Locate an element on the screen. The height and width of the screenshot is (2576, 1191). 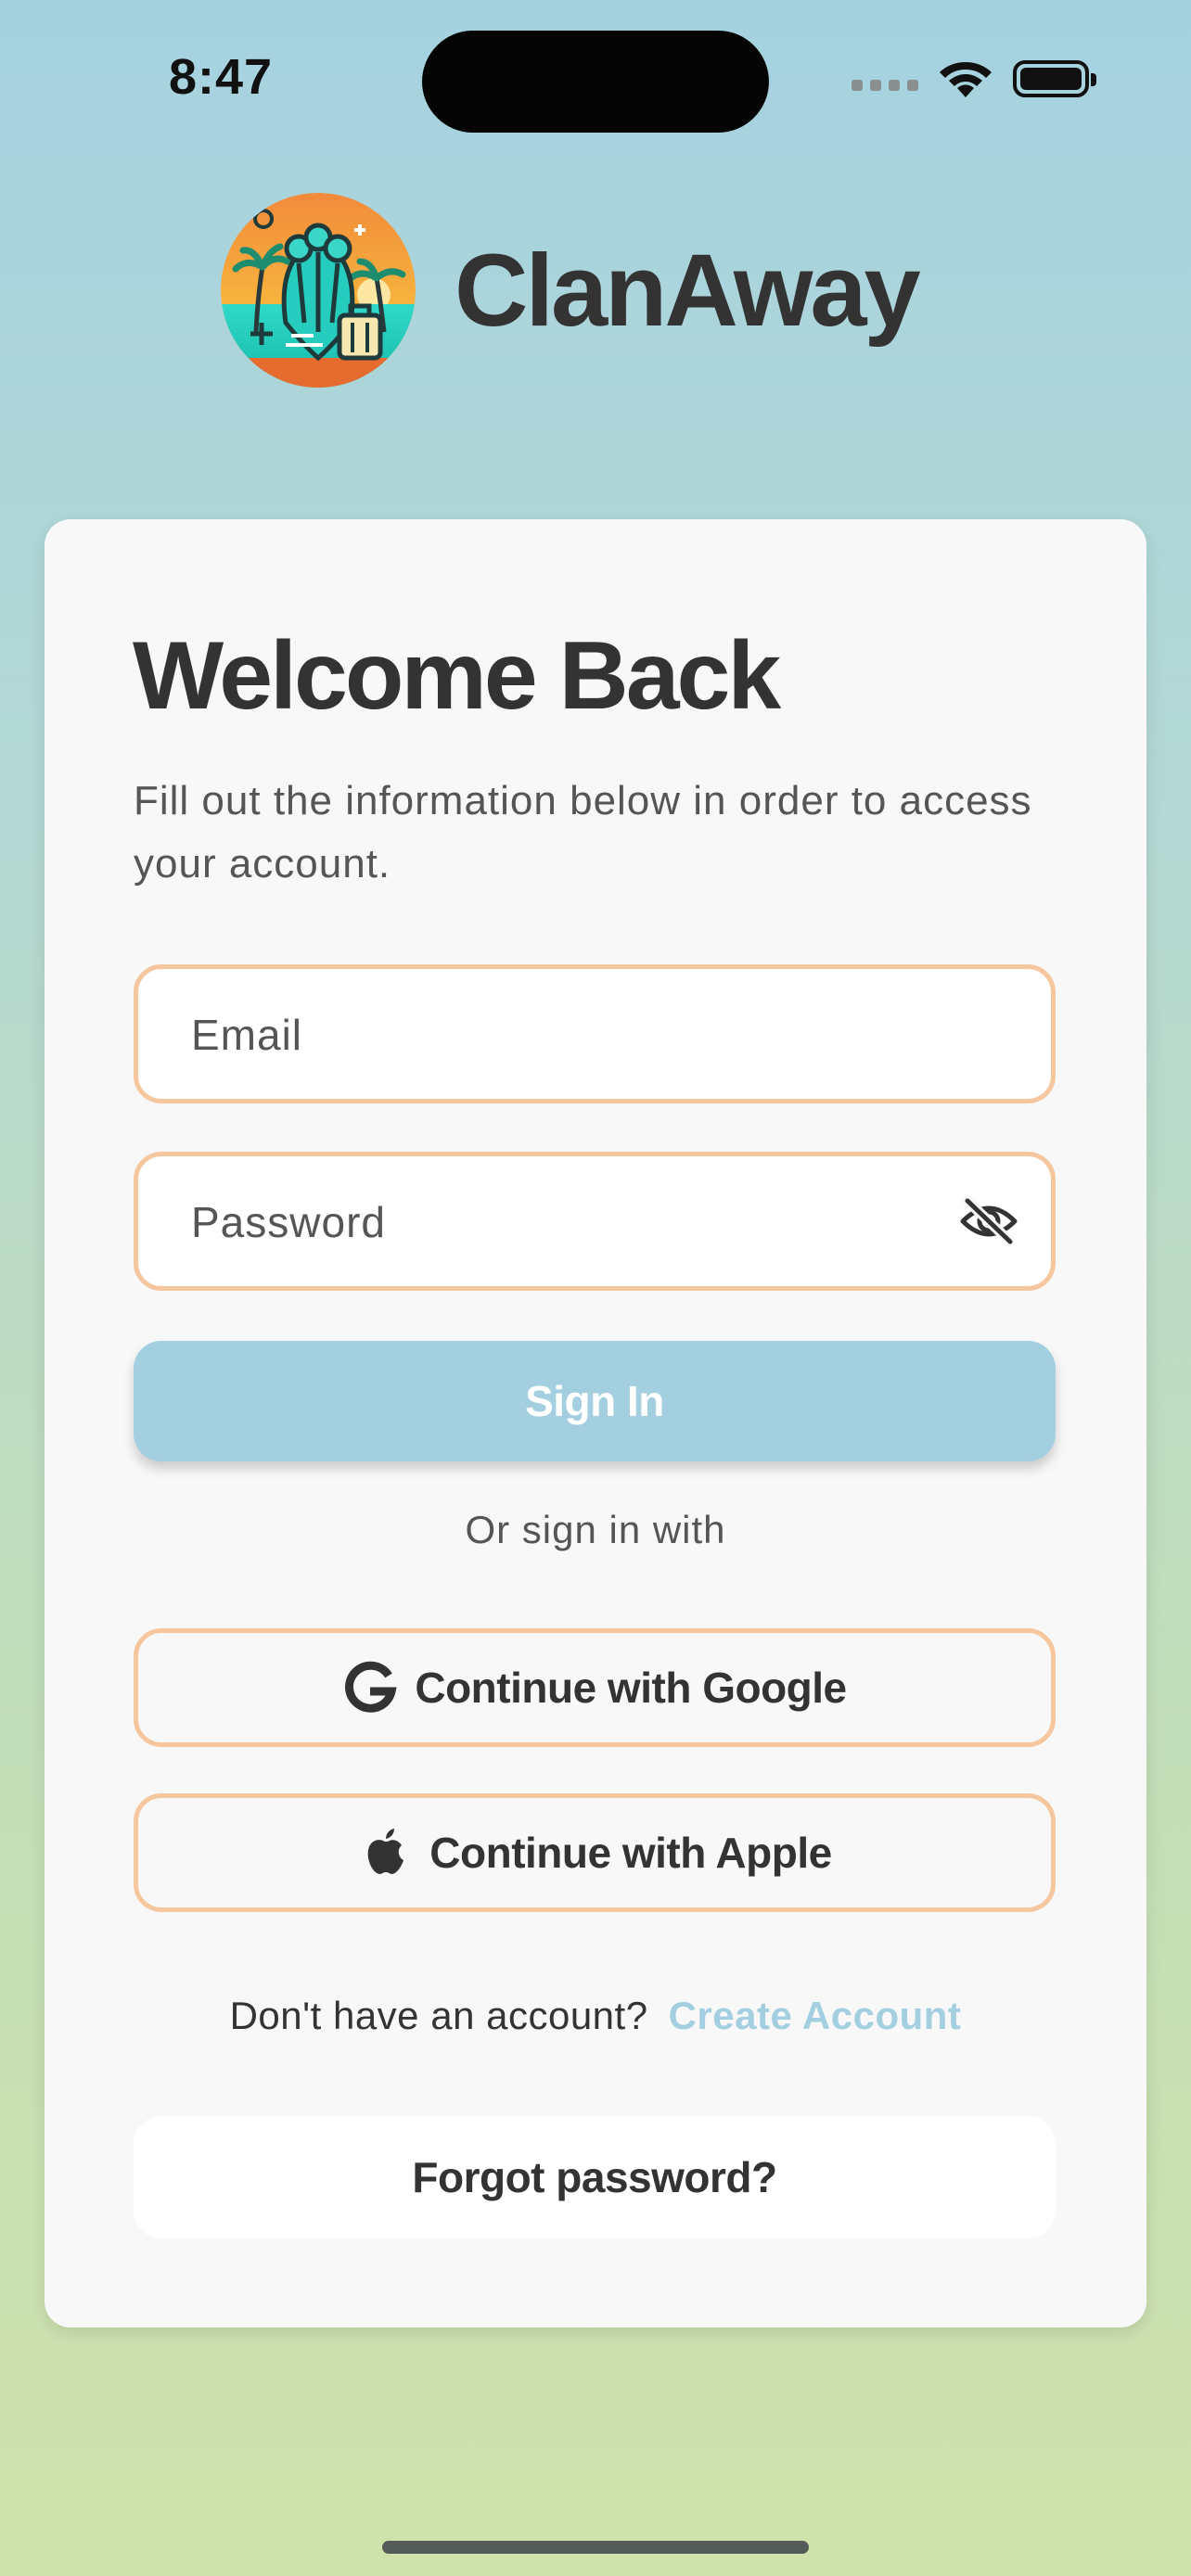
password-input is located at coordinates (571, 1222).